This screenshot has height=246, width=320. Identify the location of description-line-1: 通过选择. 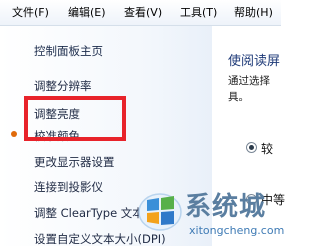
(249, 81).